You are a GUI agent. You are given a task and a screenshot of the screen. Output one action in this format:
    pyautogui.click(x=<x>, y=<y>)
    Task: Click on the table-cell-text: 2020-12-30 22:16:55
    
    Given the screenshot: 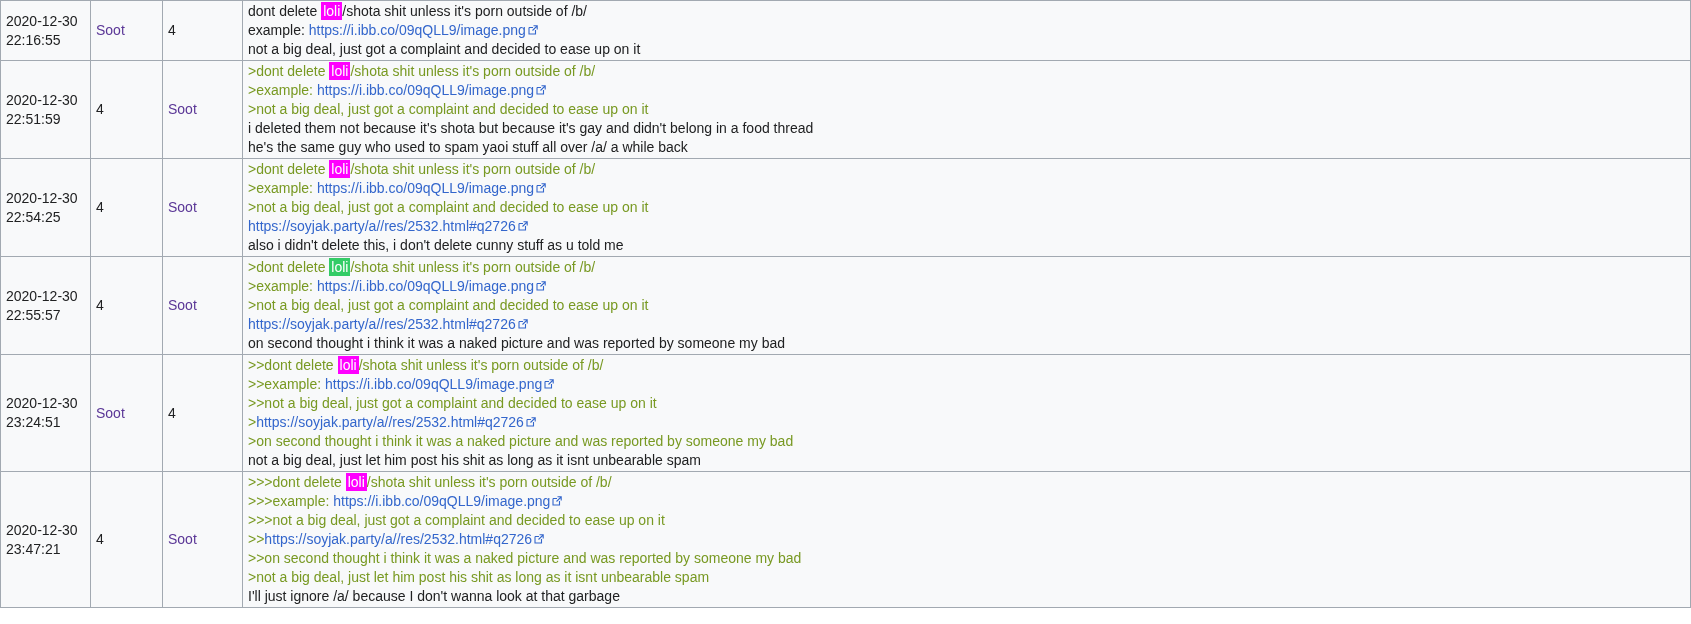 What is the action you would take?
    pyautogui.click(x=42, y=30)
    